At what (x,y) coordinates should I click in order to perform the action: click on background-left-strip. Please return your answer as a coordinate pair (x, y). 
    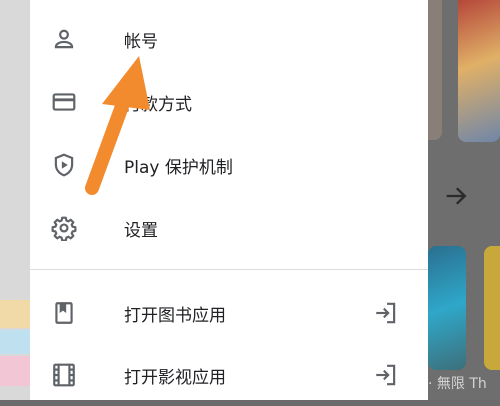
    Looking at the image, I should click on (15, 200).